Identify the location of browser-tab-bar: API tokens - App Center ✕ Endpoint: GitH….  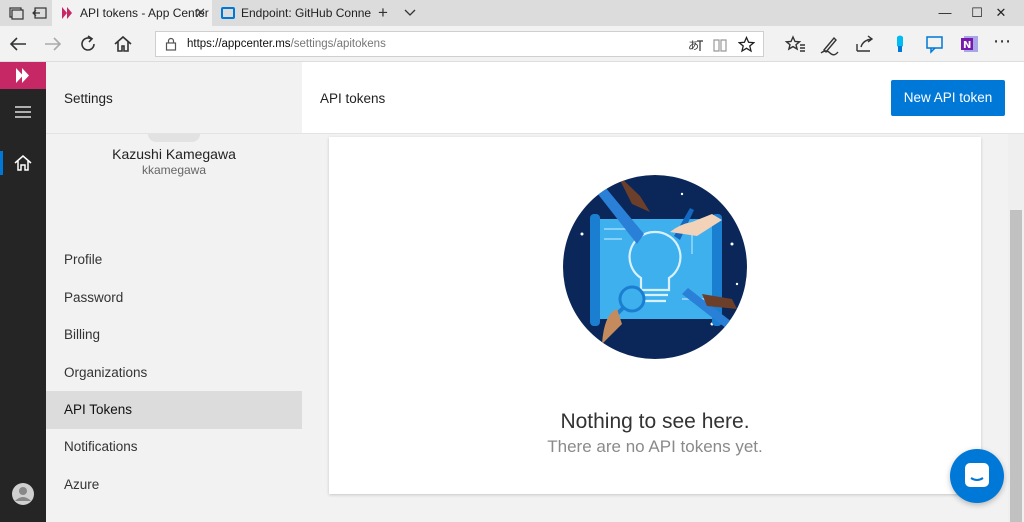
(512, 13).